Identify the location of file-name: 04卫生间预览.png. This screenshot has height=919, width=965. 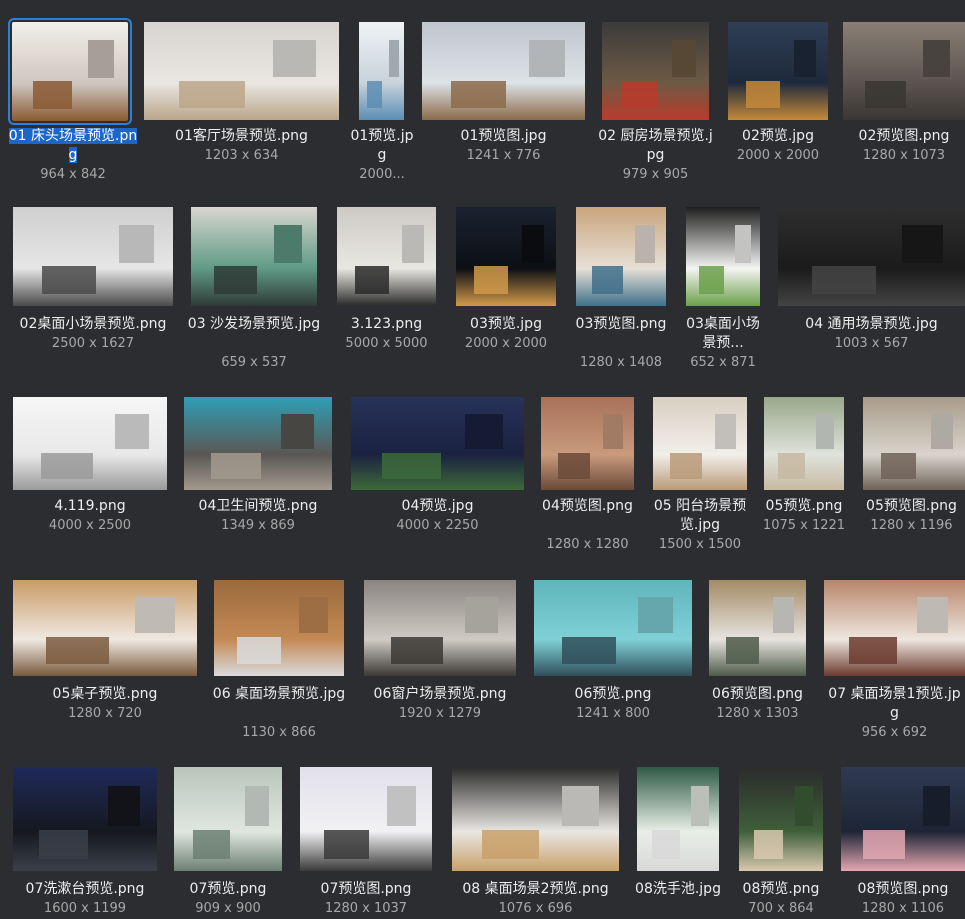
(258, 506).